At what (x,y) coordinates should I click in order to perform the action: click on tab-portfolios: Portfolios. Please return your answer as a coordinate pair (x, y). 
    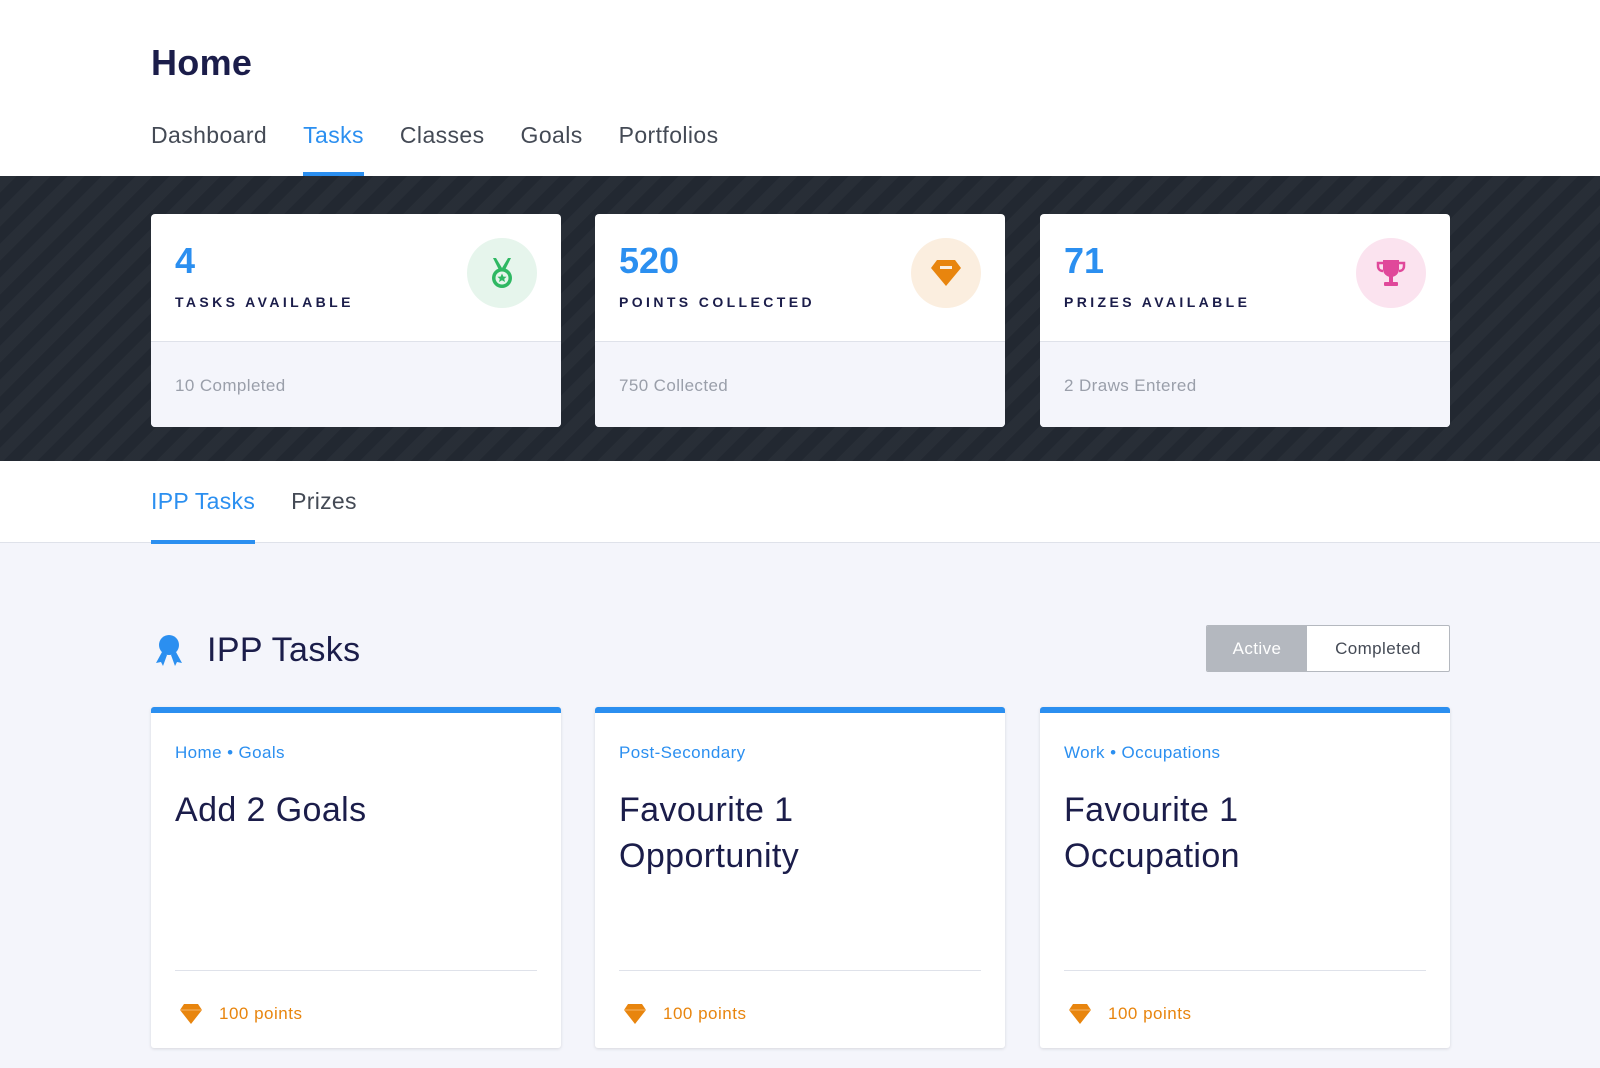
    Looking at the image, I should click on (669, 149).